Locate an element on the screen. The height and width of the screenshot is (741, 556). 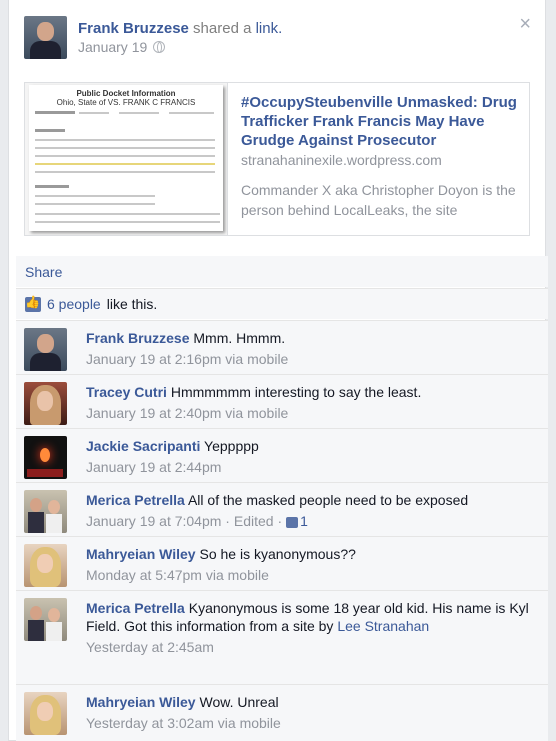
comment-text: Yeppppp is located at coordinates (229, 446).